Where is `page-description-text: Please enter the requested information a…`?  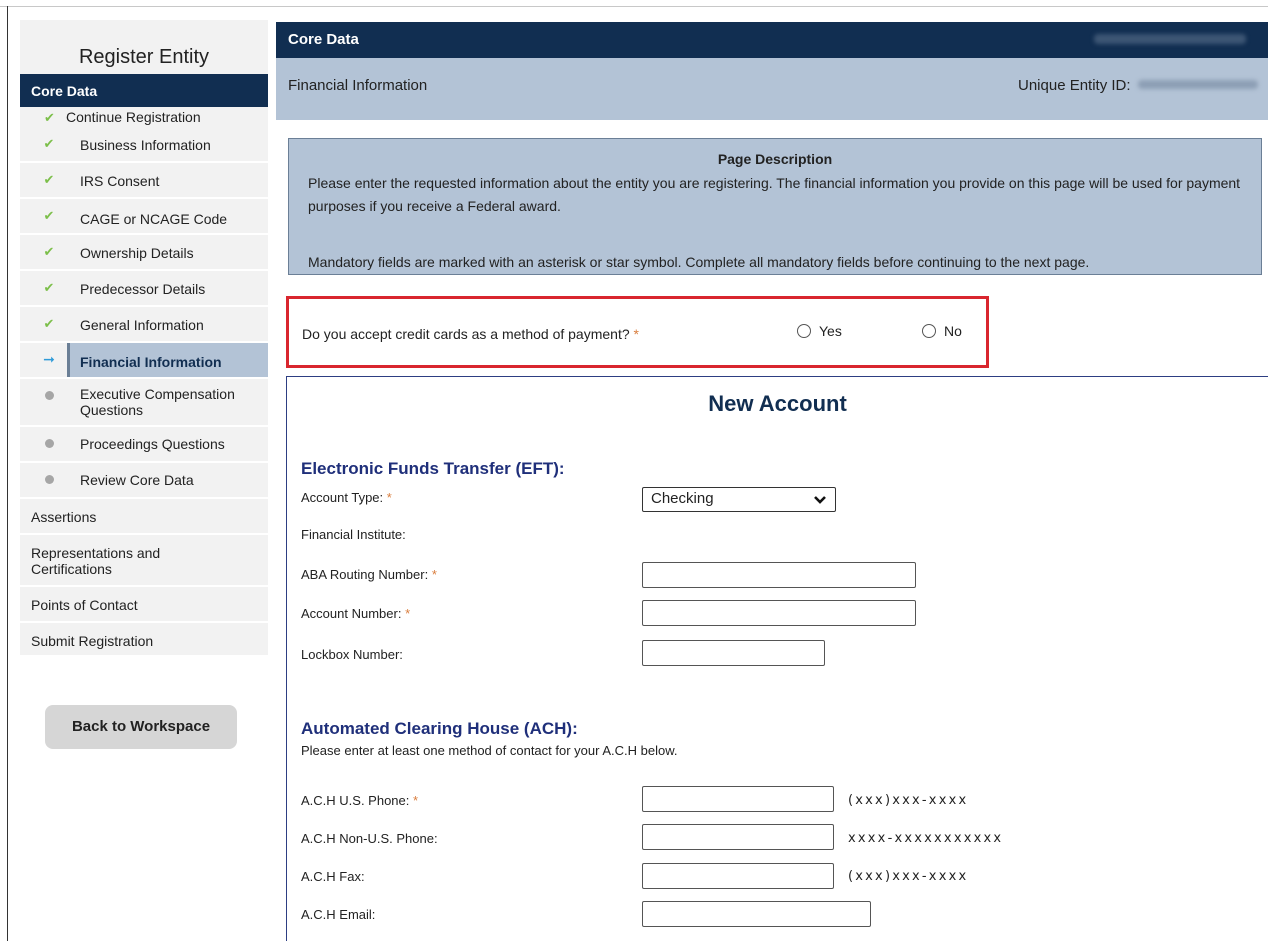
page-description-text: Please enter the requested information a… is located at coordinates (774, 194).